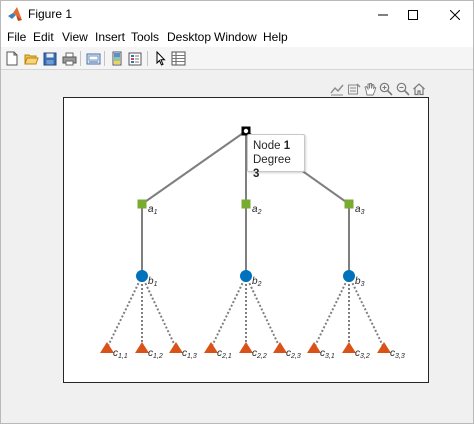 This screenshot has width=474, height=424. Describe the element at coordinates (246, 276) in the screenshot. I see `graph-node-b2` at that location.